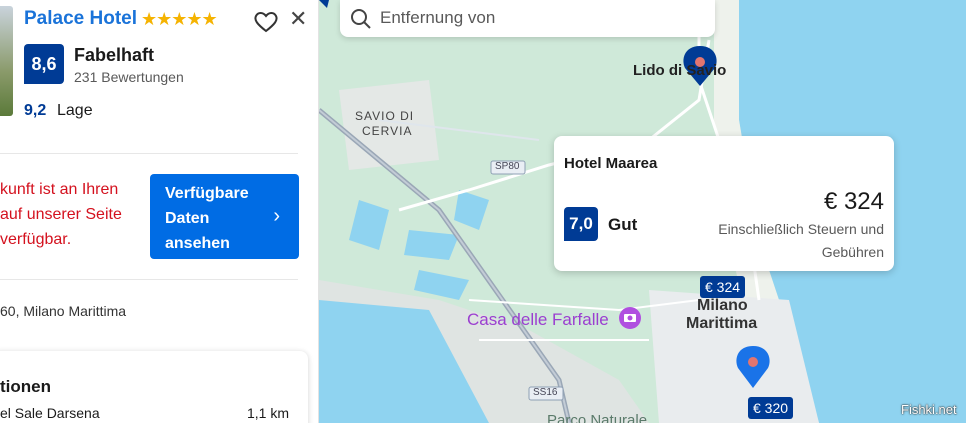  What do you see at coordinates (50, 413) in the screenshot?
I see `nearby-item-name: el Sale Darsena` at bounding box center [50, 413].